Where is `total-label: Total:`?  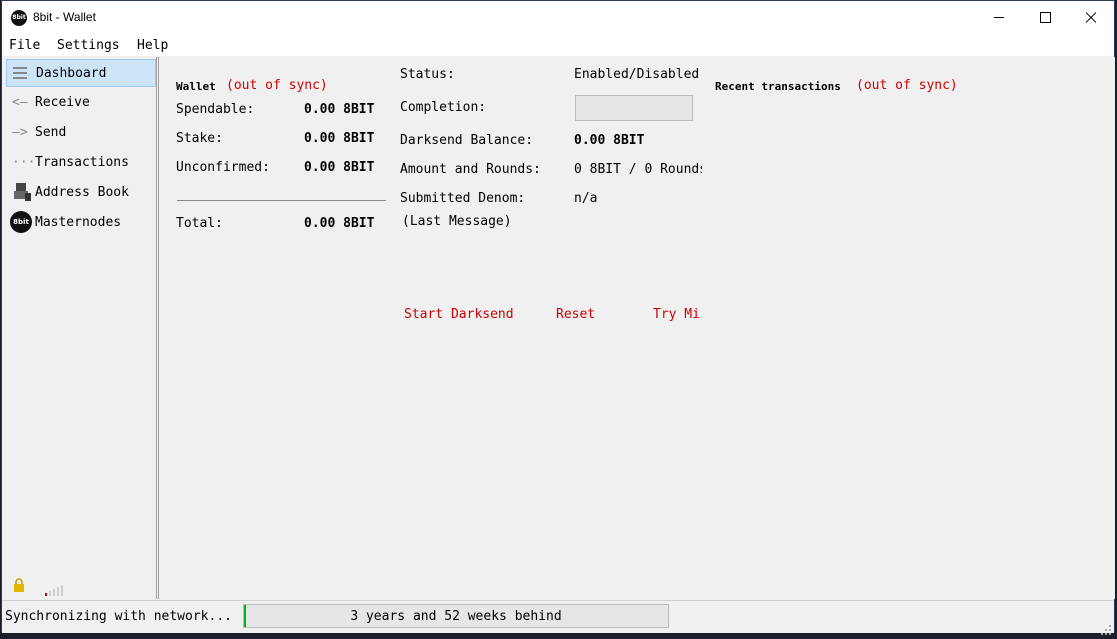 total-label: Total: is located at coordinates (199, 223).